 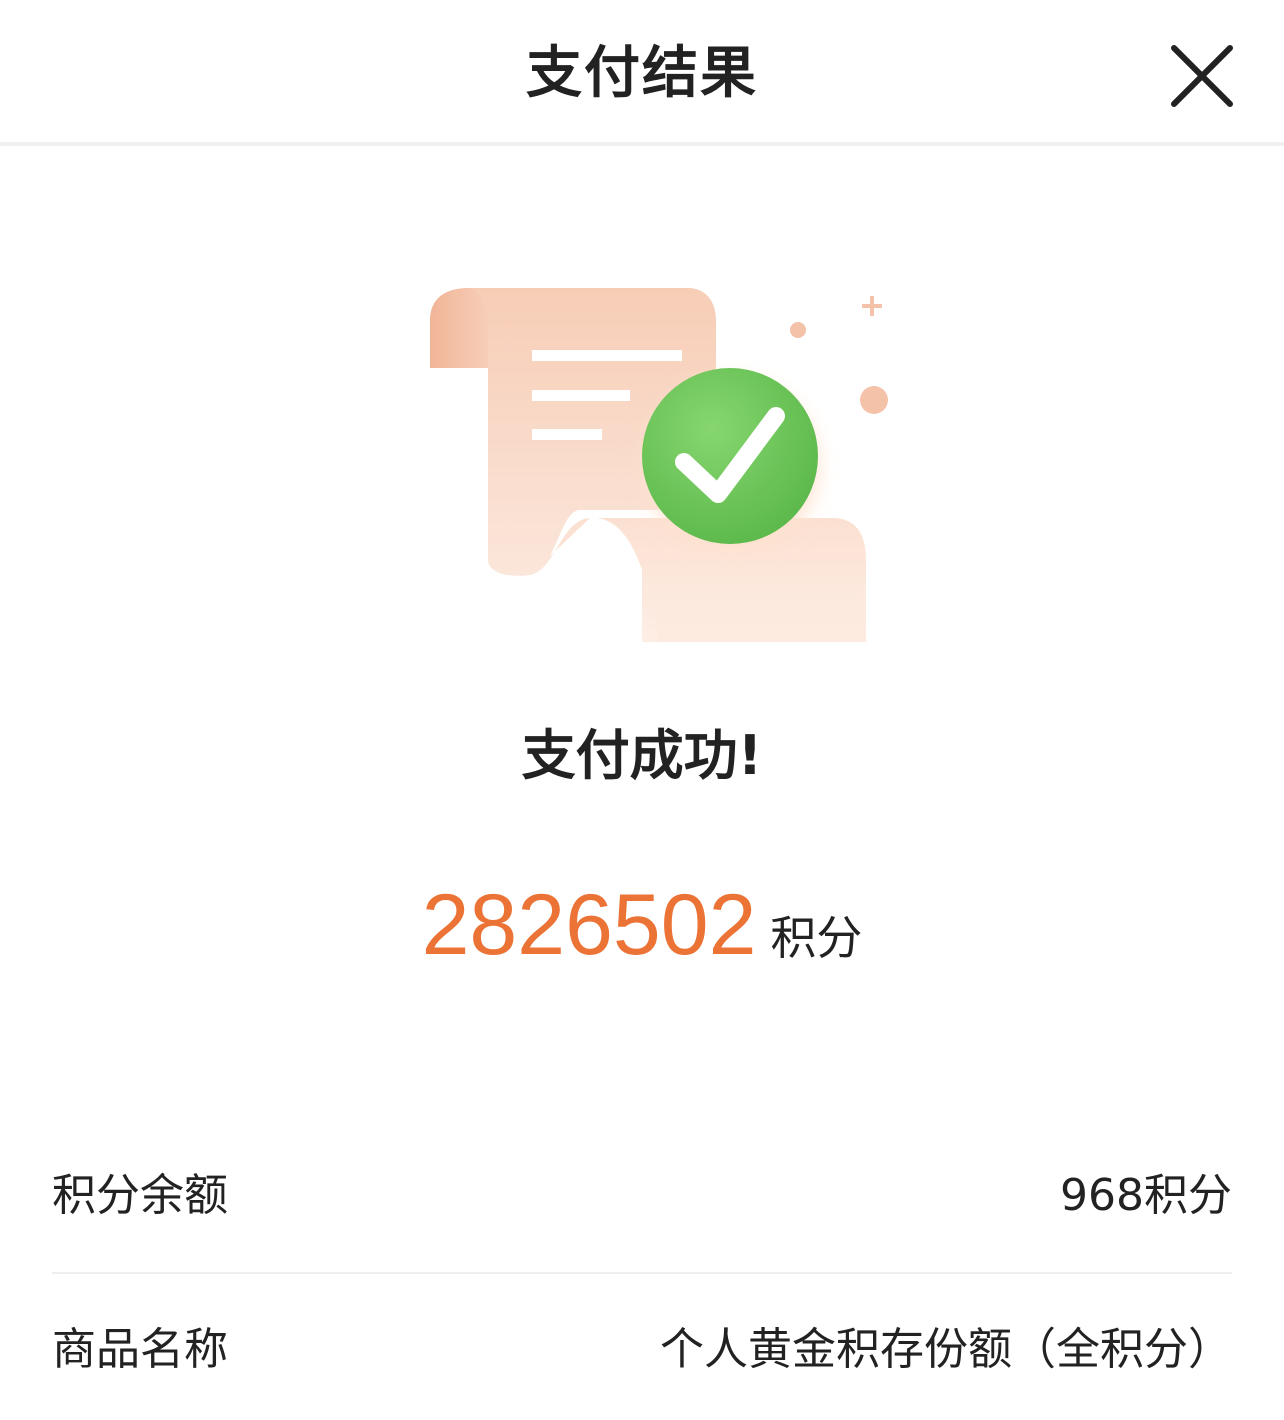 I want to click on close-icon, so click(x=1202, y=76).